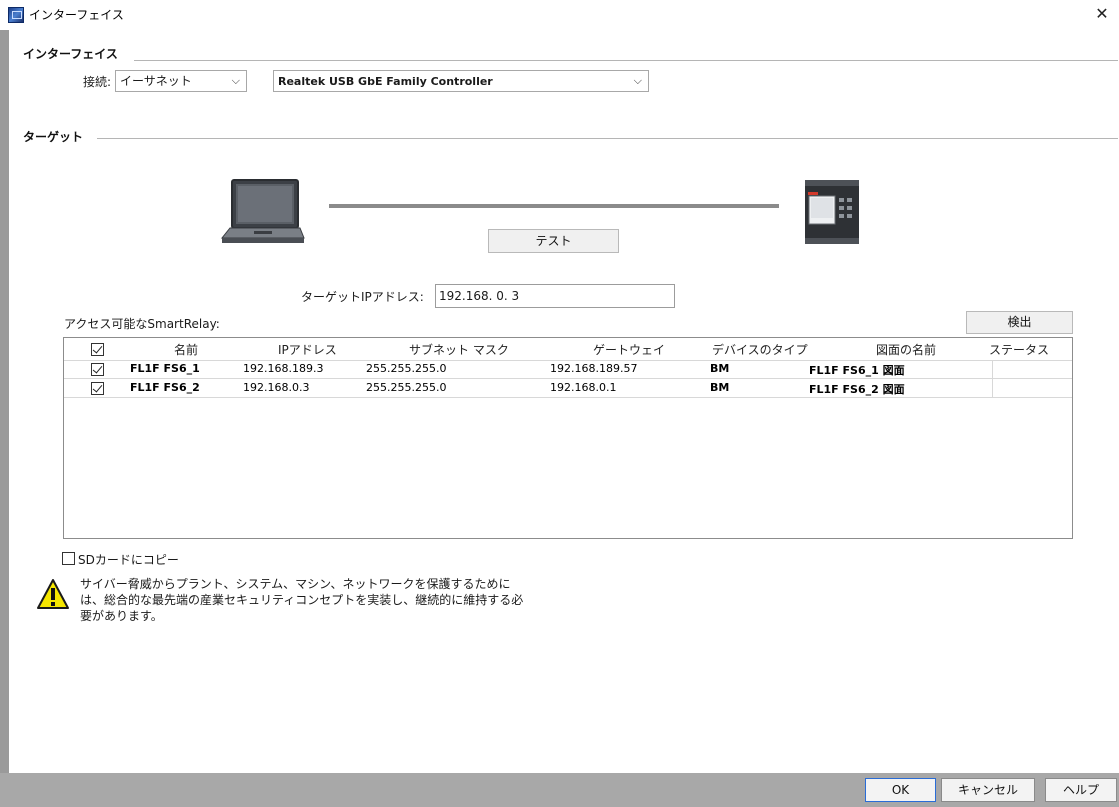 Image resolution: width=1119 pixels, height=807 pixels. What do you see at coordinates (53, 137) in the screenshot?
I see `target-heading: ターゲット` at bounding box center [53, 137].